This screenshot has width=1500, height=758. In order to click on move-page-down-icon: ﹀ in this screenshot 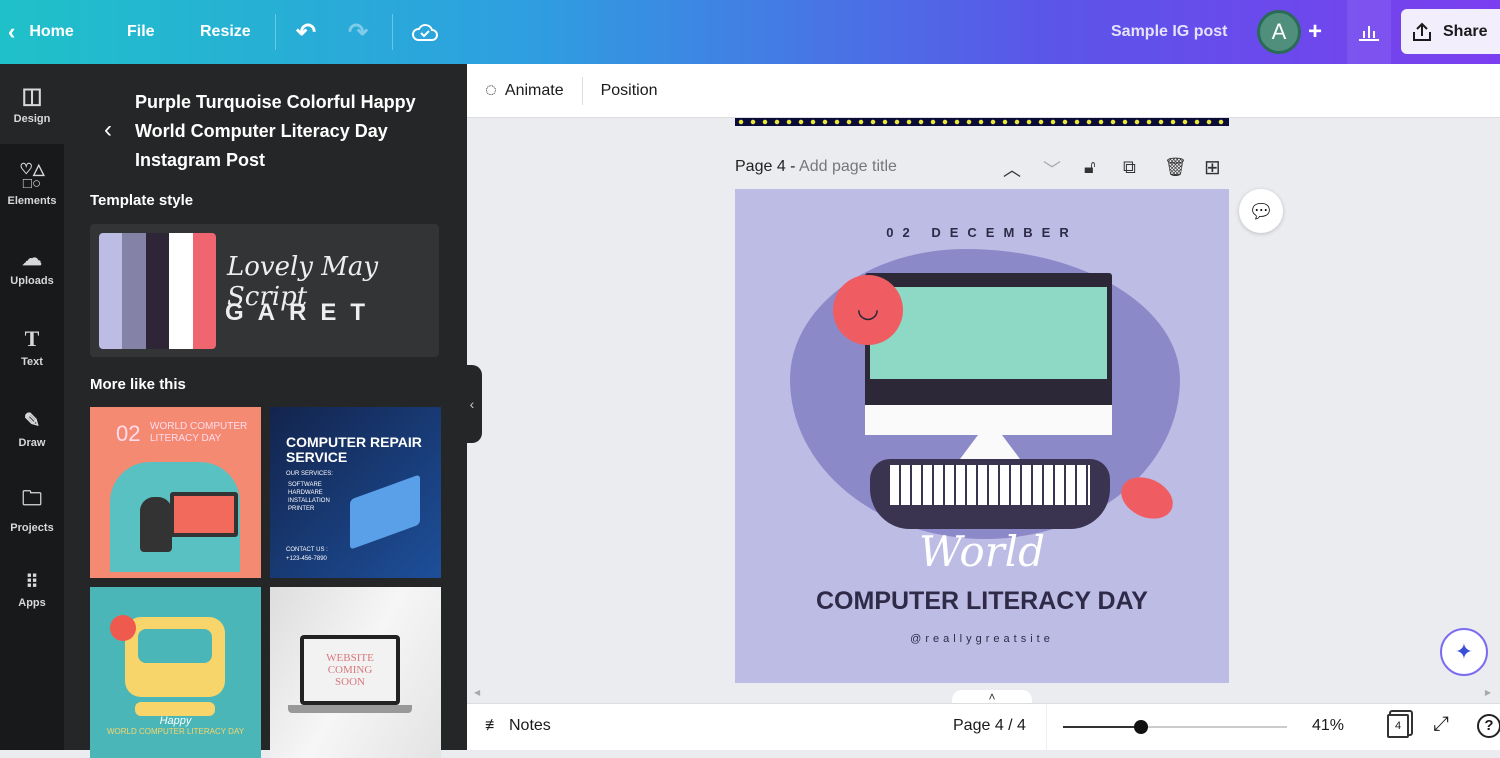, I will do `click(1052, 169)`.